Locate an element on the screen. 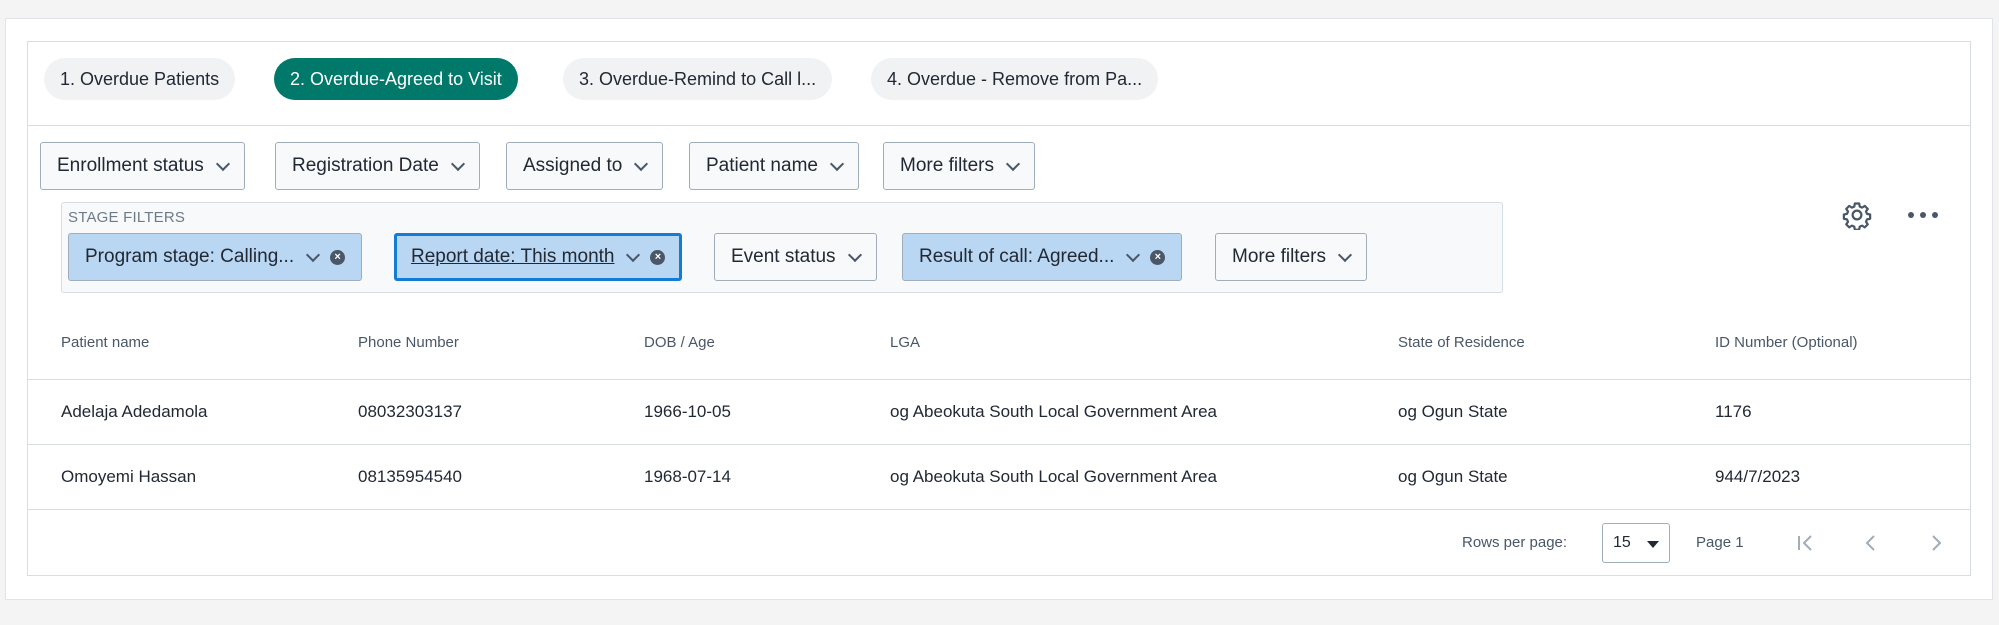 The image size is (1999, 625). filter-registration-date: Registration Date is located at coordinates (377, 166).